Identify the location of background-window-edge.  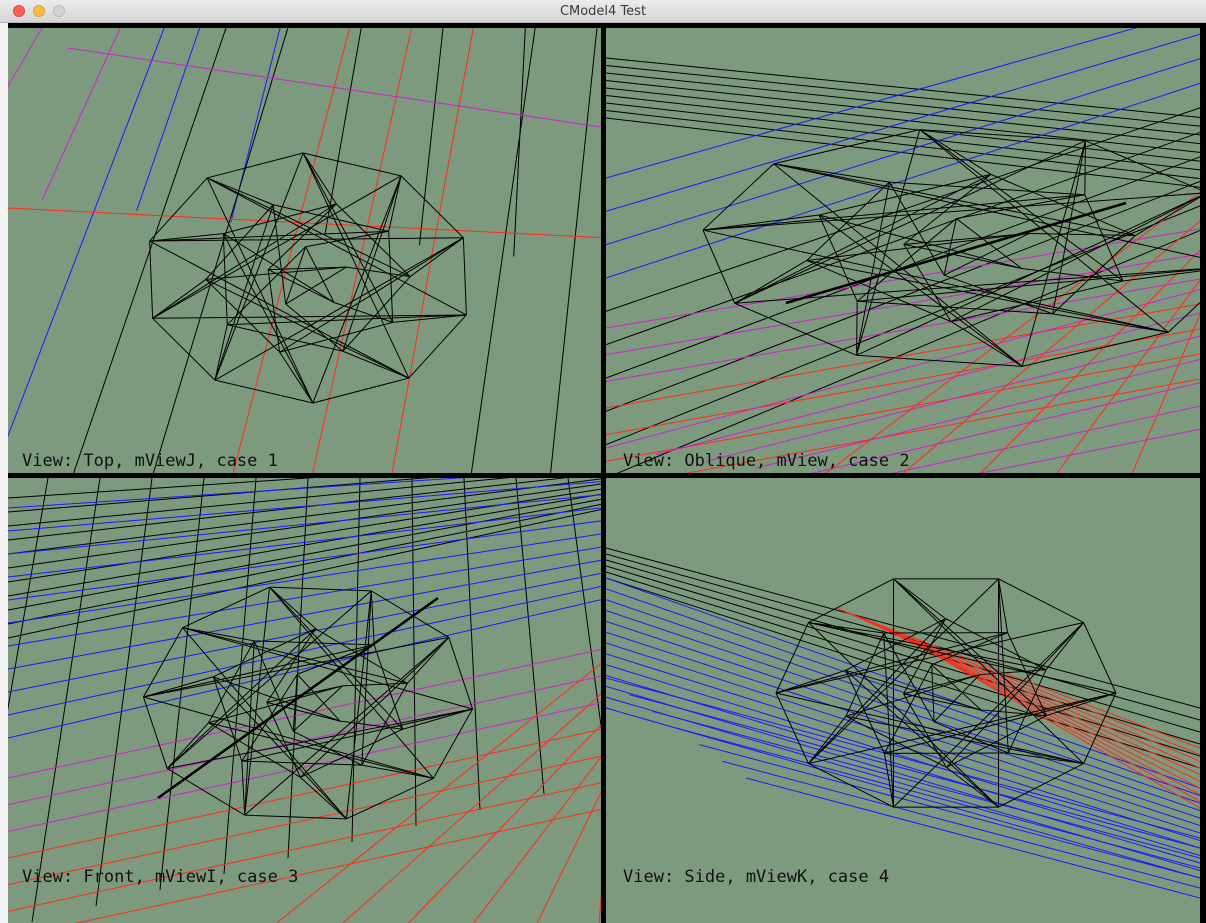
(4, 473).